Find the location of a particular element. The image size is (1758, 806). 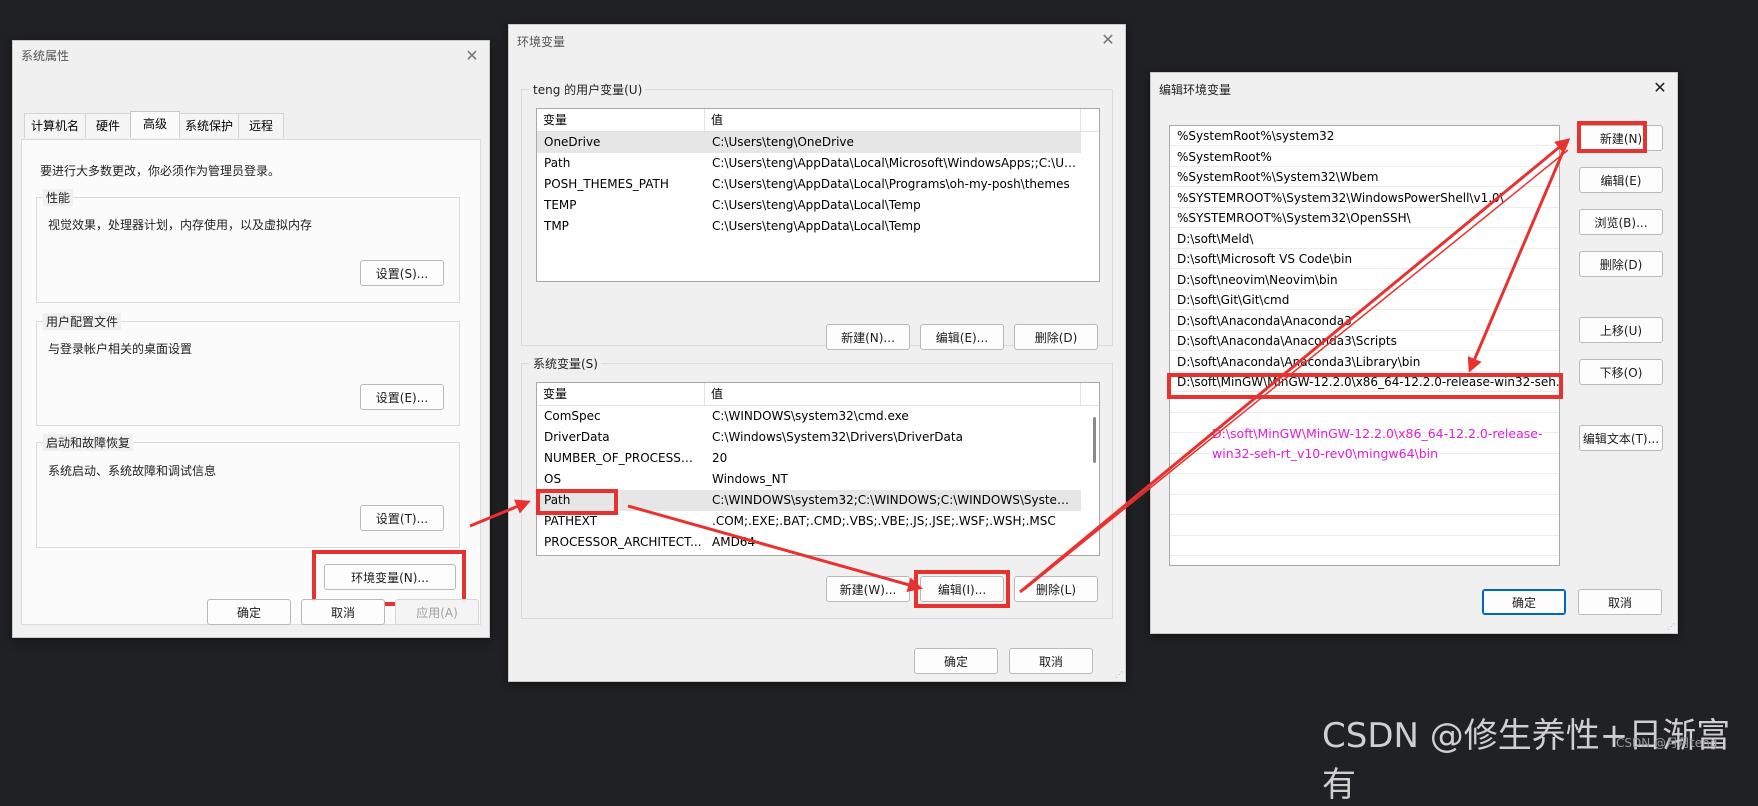

variable-name-cell: NUMBER_OF_PROCESSORS is located at coordinates (623, 458).